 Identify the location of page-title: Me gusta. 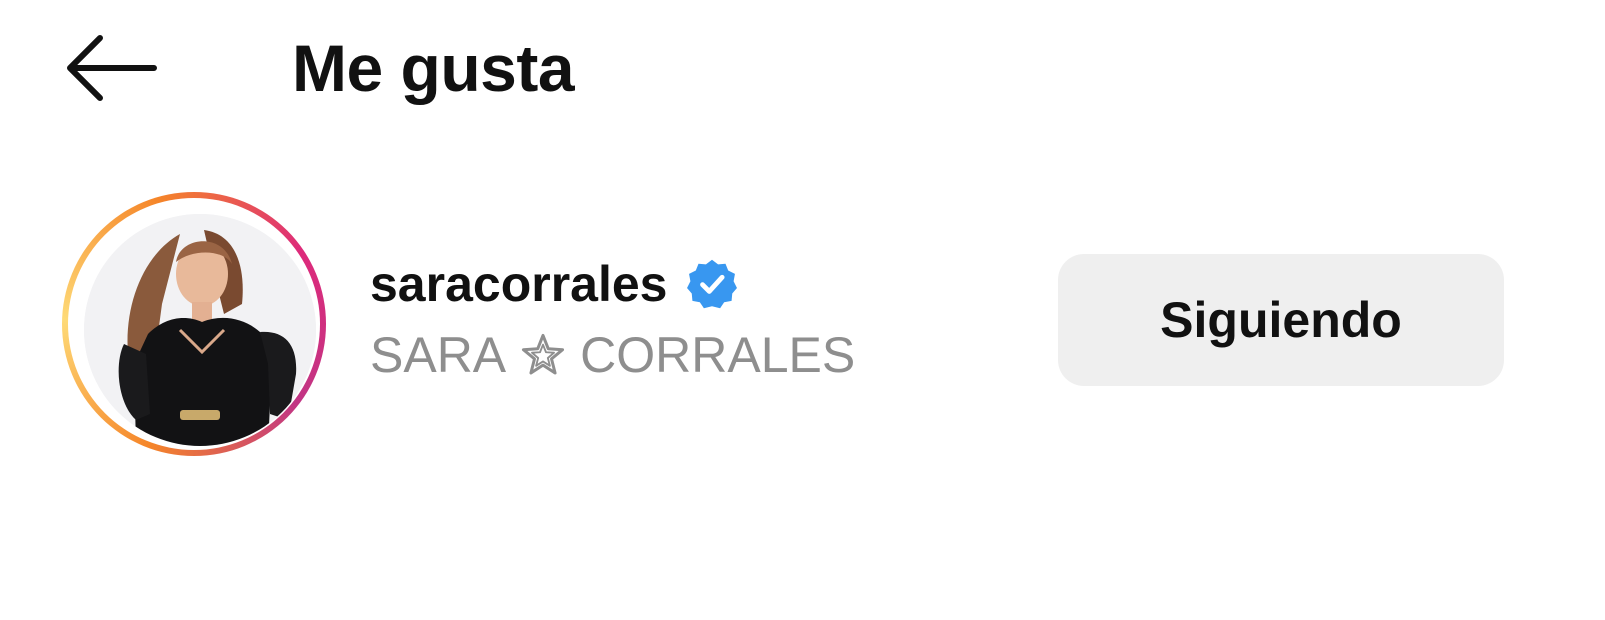
(433, 68).